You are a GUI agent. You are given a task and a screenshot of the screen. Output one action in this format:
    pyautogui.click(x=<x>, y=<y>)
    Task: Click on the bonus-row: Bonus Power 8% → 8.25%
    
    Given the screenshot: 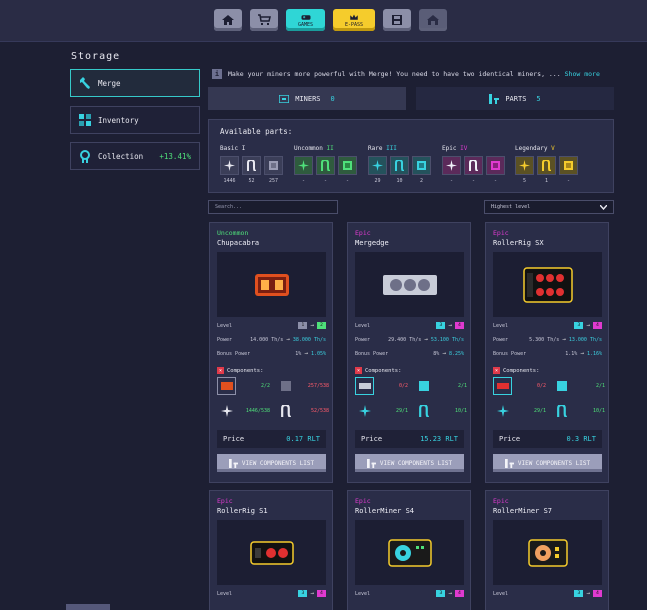 What is the action you would take?
    pyautogui.click(x=409, y=353)
    